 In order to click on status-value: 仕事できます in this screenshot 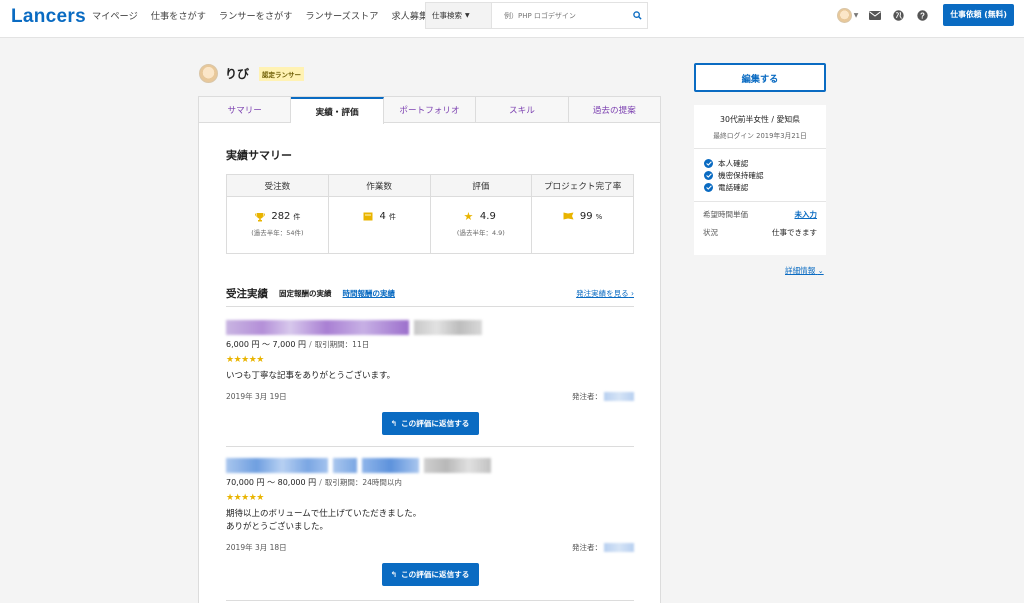, I will do `click(794, 232)`.